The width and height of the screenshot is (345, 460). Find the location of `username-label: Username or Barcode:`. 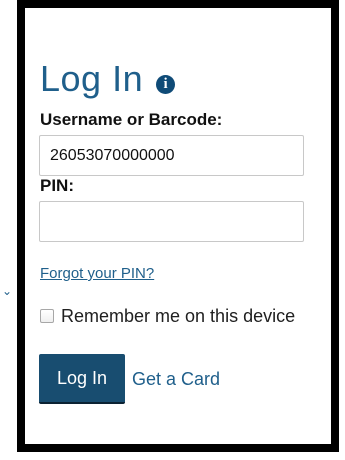

username-label: Username or Barcode: is located at coordinates (131, 119).